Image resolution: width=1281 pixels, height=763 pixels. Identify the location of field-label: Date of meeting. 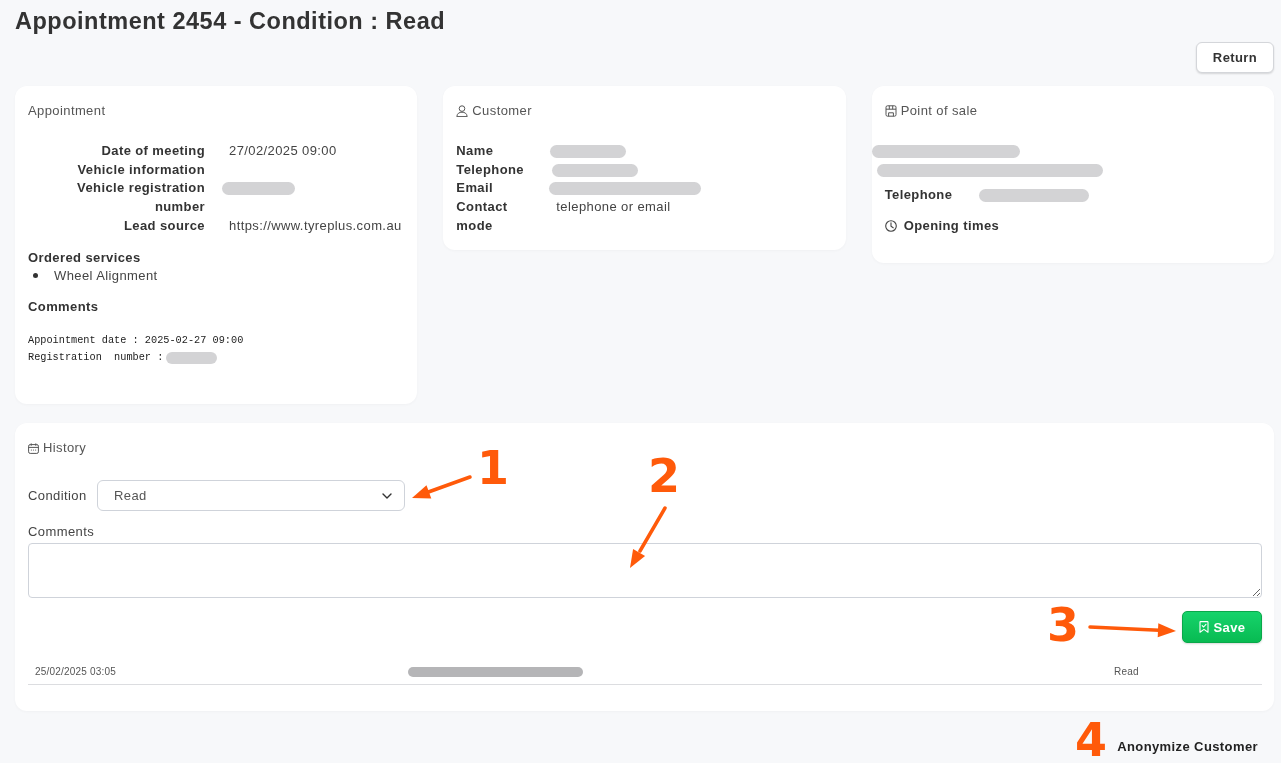
(152, 151).